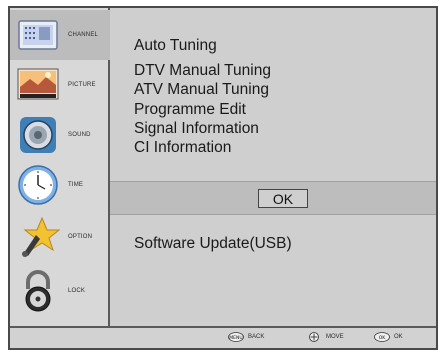 This screenshot has height=356, width=447. What do you see at coordinates (246, 337) in the screenshot?
I see `hint-back: MENU BACK` at bounding box center [246, 337].